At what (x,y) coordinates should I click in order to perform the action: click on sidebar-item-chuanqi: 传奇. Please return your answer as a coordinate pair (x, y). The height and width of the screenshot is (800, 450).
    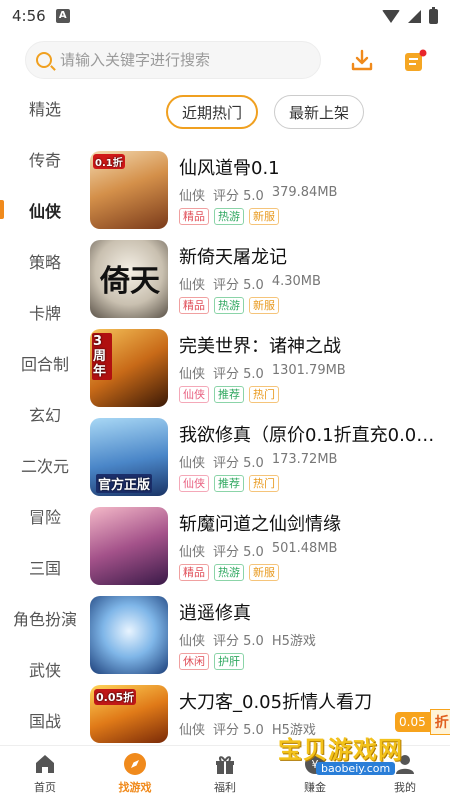
    Looking at the image, I should click on (45, 158).